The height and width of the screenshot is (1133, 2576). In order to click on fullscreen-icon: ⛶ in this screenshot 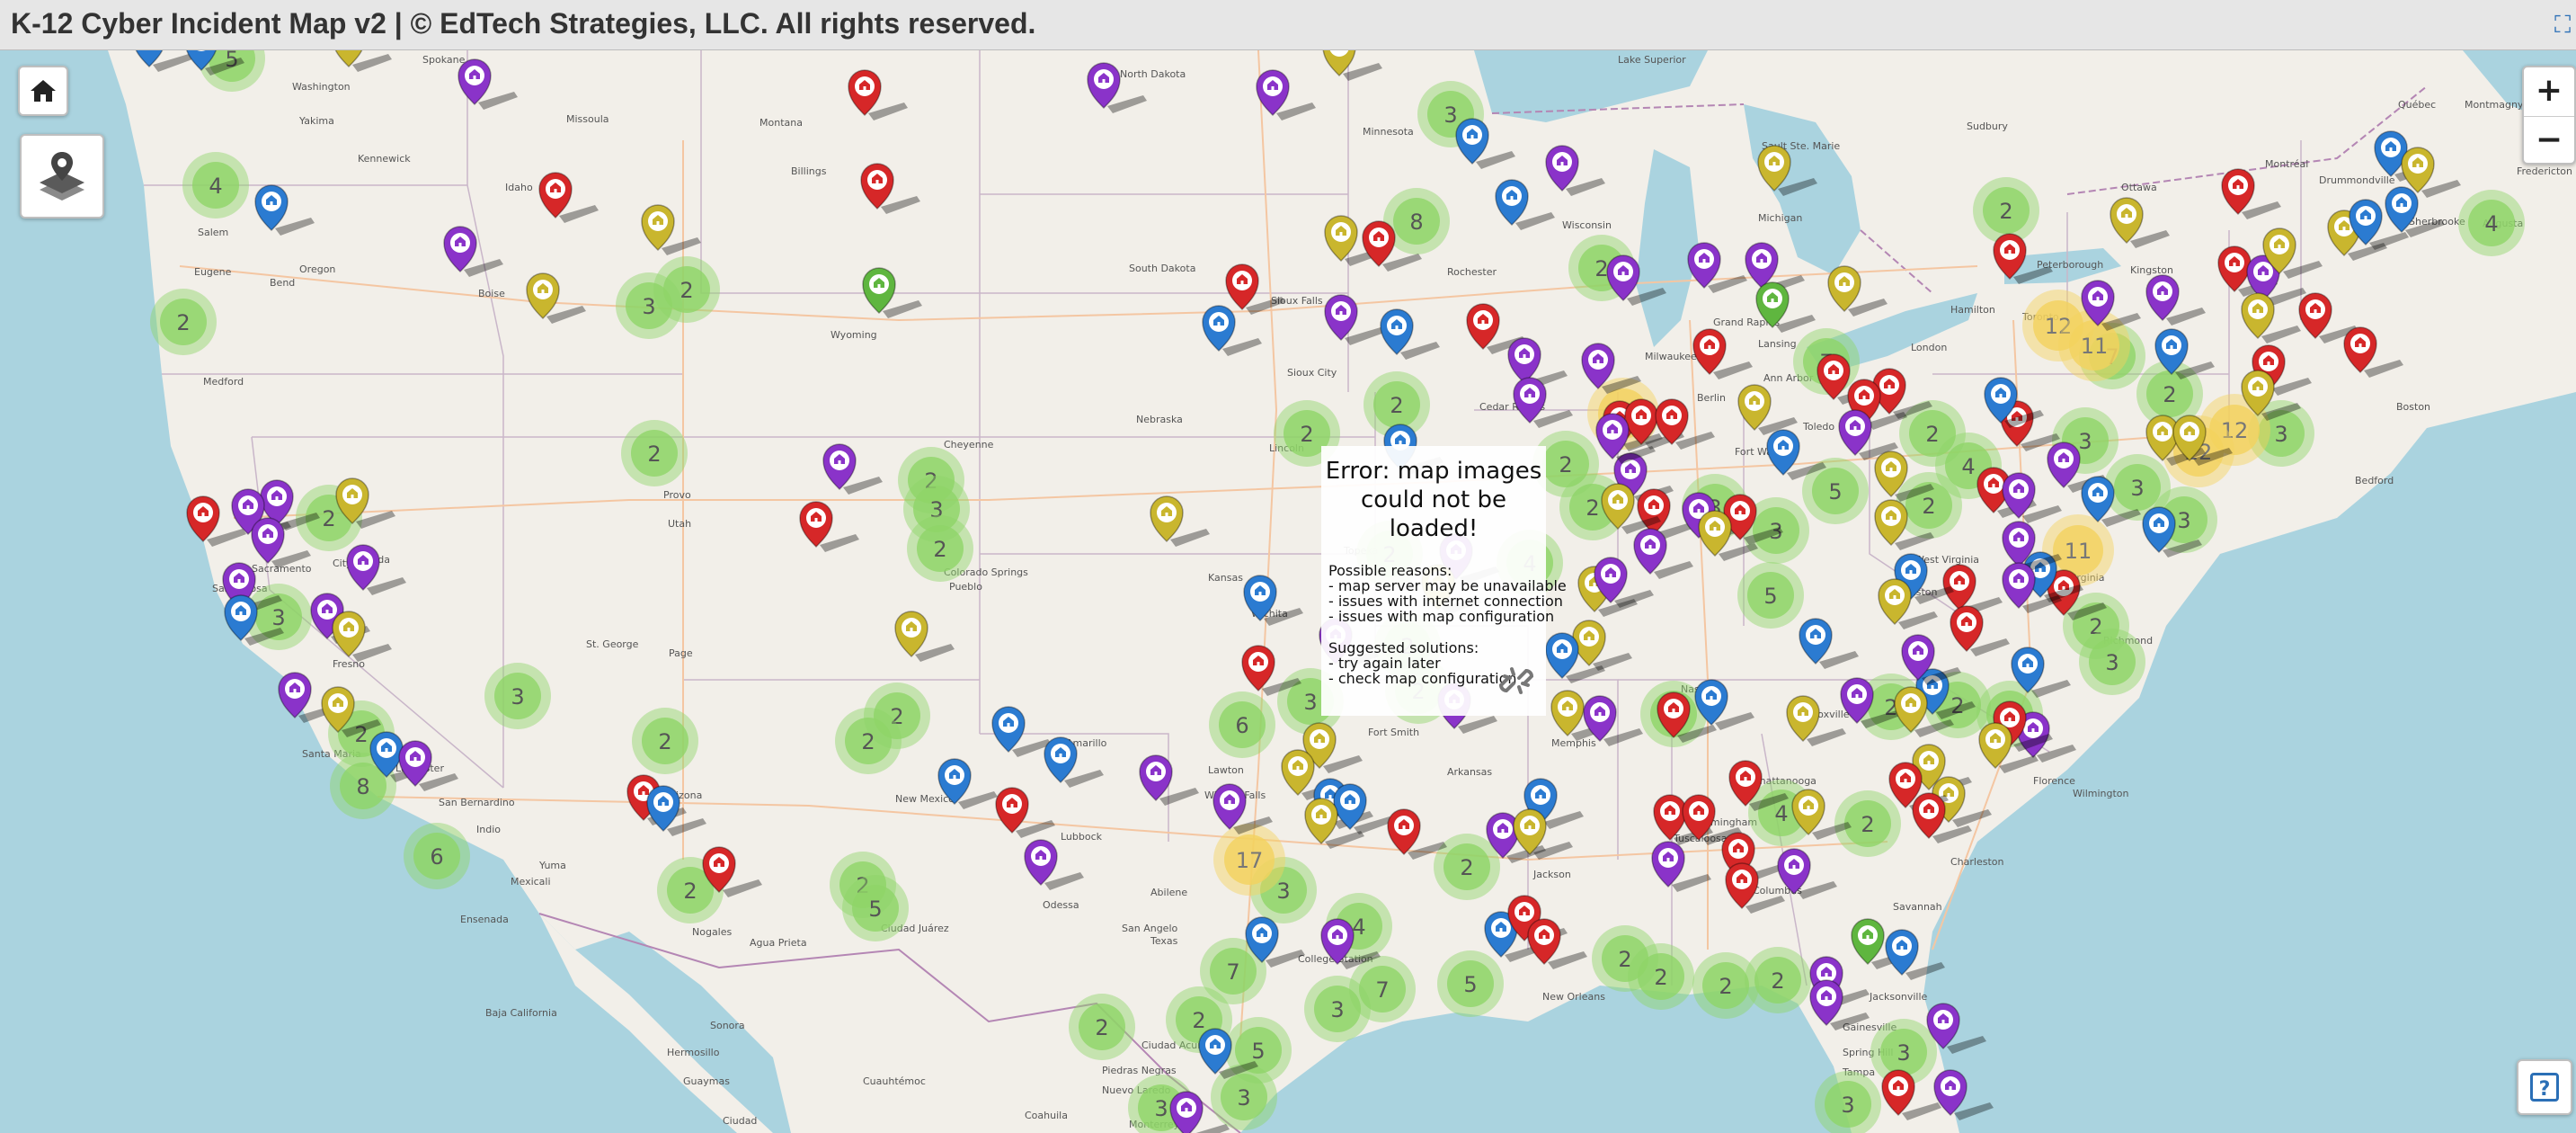, I will do `click(2565, 25)`.